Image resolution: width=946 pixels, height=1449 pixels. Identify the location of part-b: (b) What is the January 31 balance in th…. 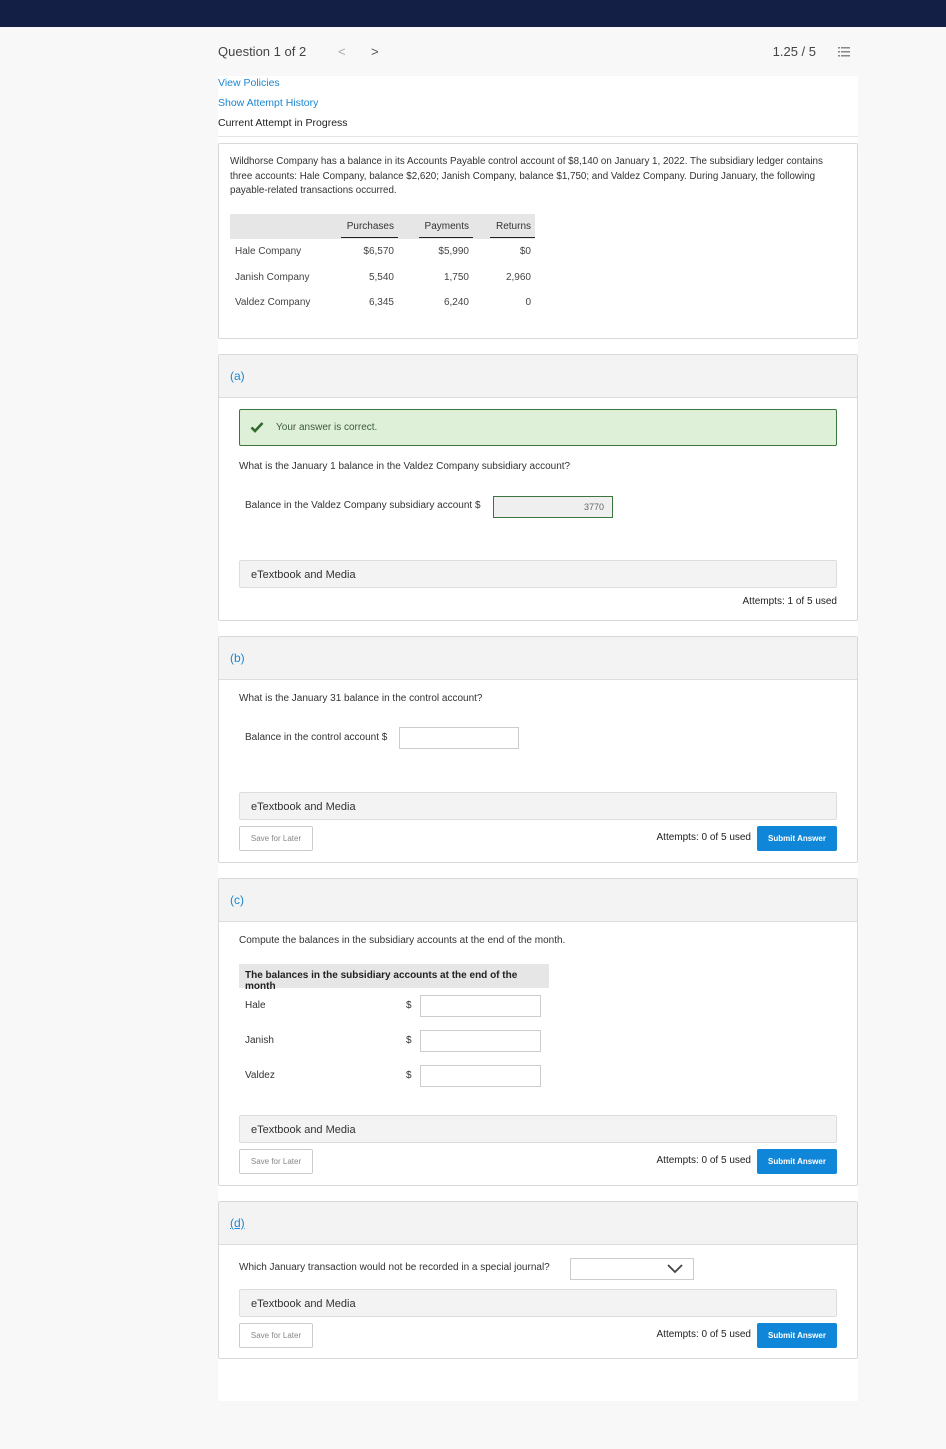
(538, 749).